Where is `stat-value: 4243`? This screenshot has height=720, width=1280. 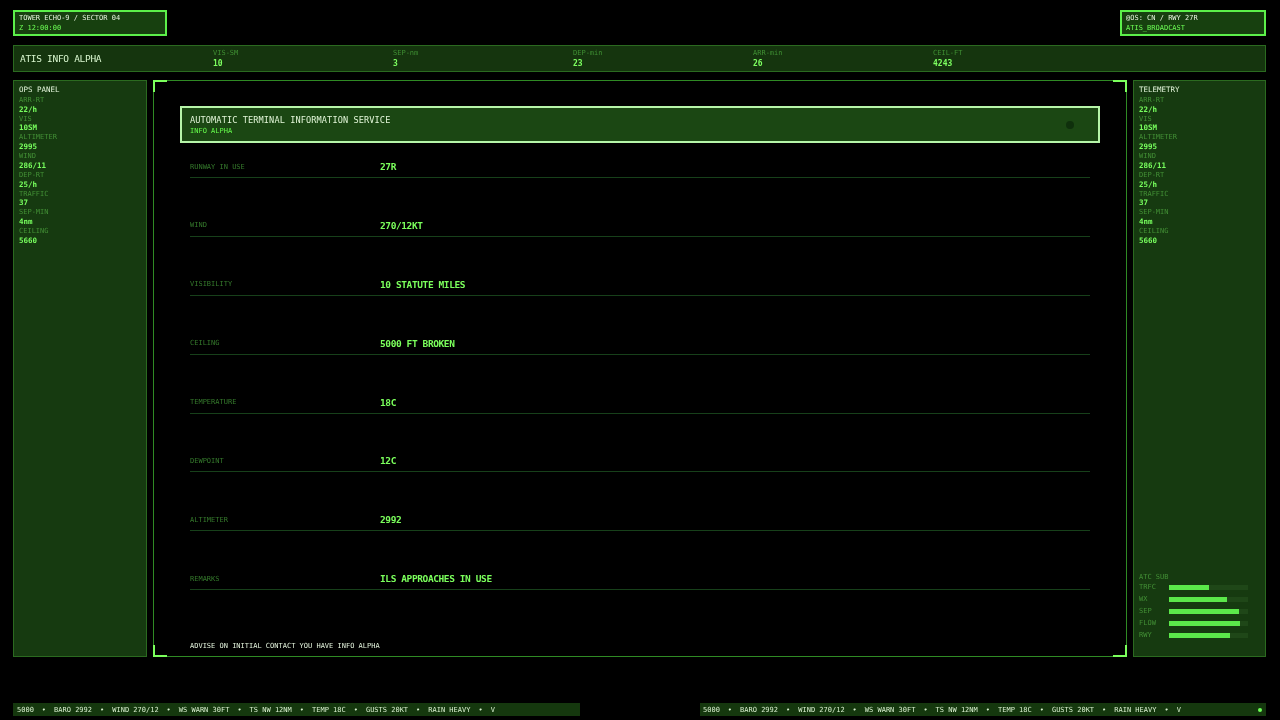
stat-value: 4243 is located at coordinates (943, 63).